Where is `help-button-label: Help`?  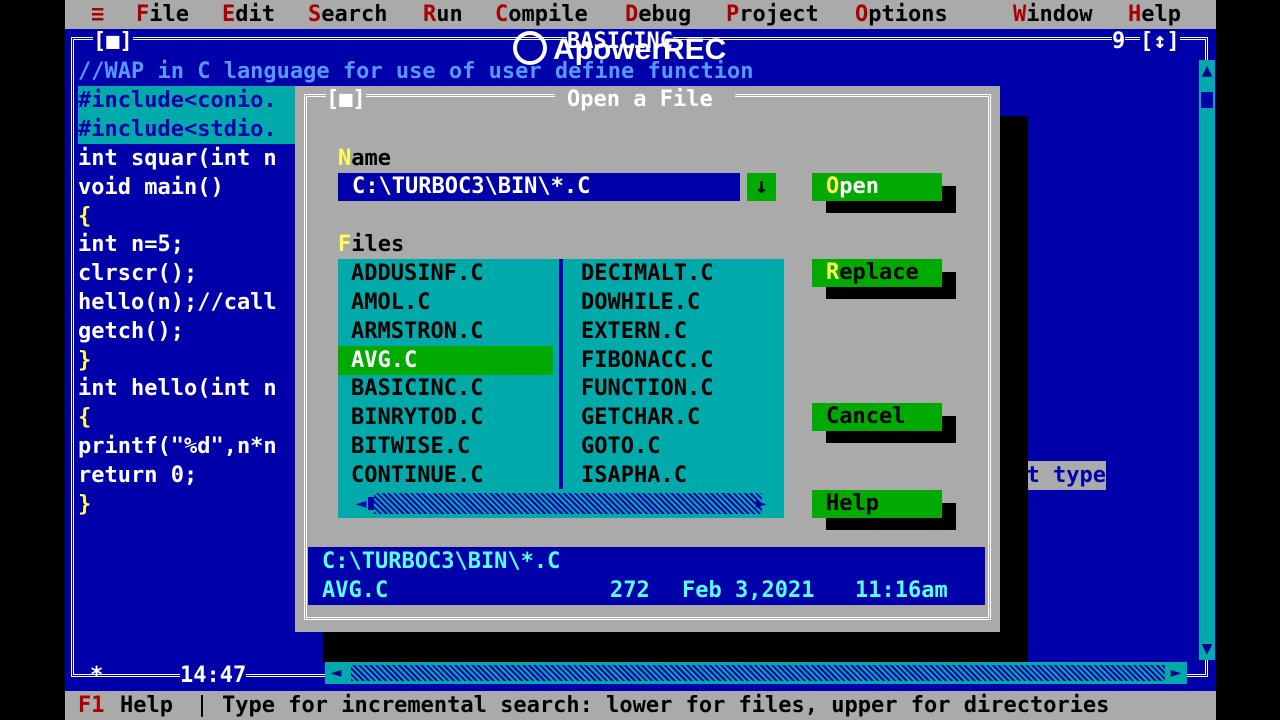 help-button-label: Help is located at coordinates (852, 503).